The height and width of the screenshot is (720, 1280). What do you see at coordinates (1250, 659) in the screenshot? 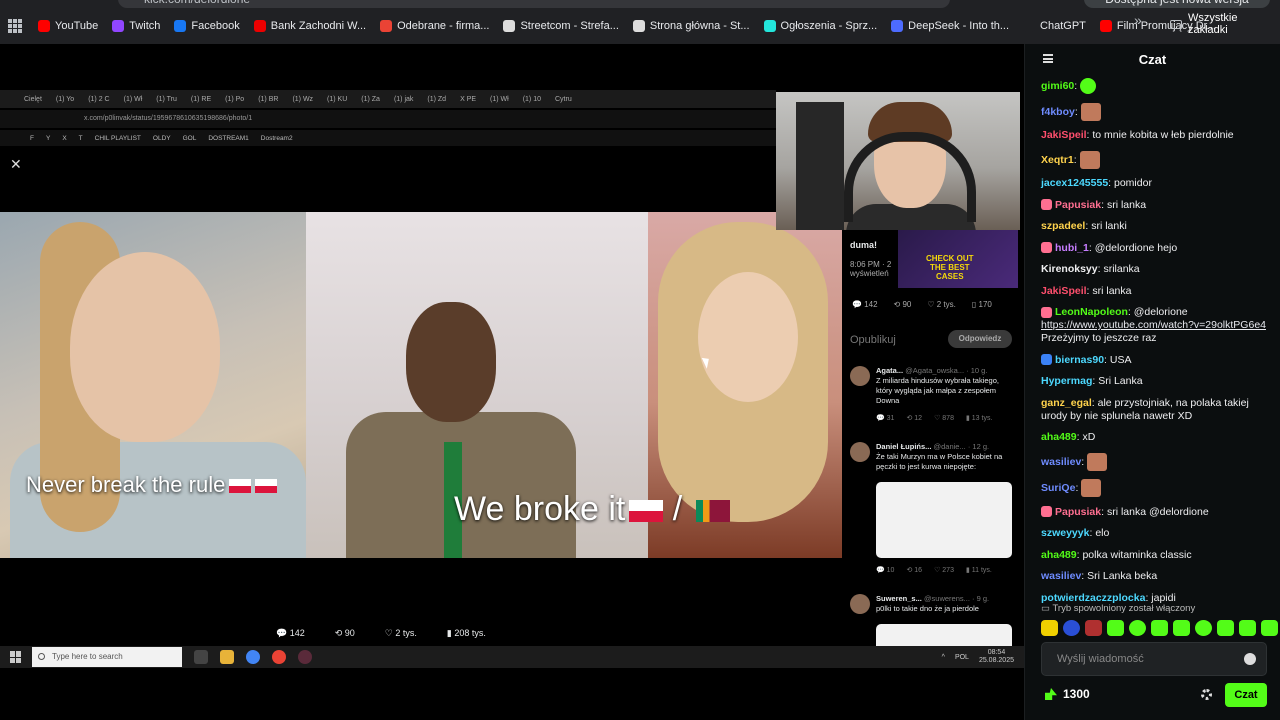
I see `emoji-picker-icon` at bounding box center [1250, 659].